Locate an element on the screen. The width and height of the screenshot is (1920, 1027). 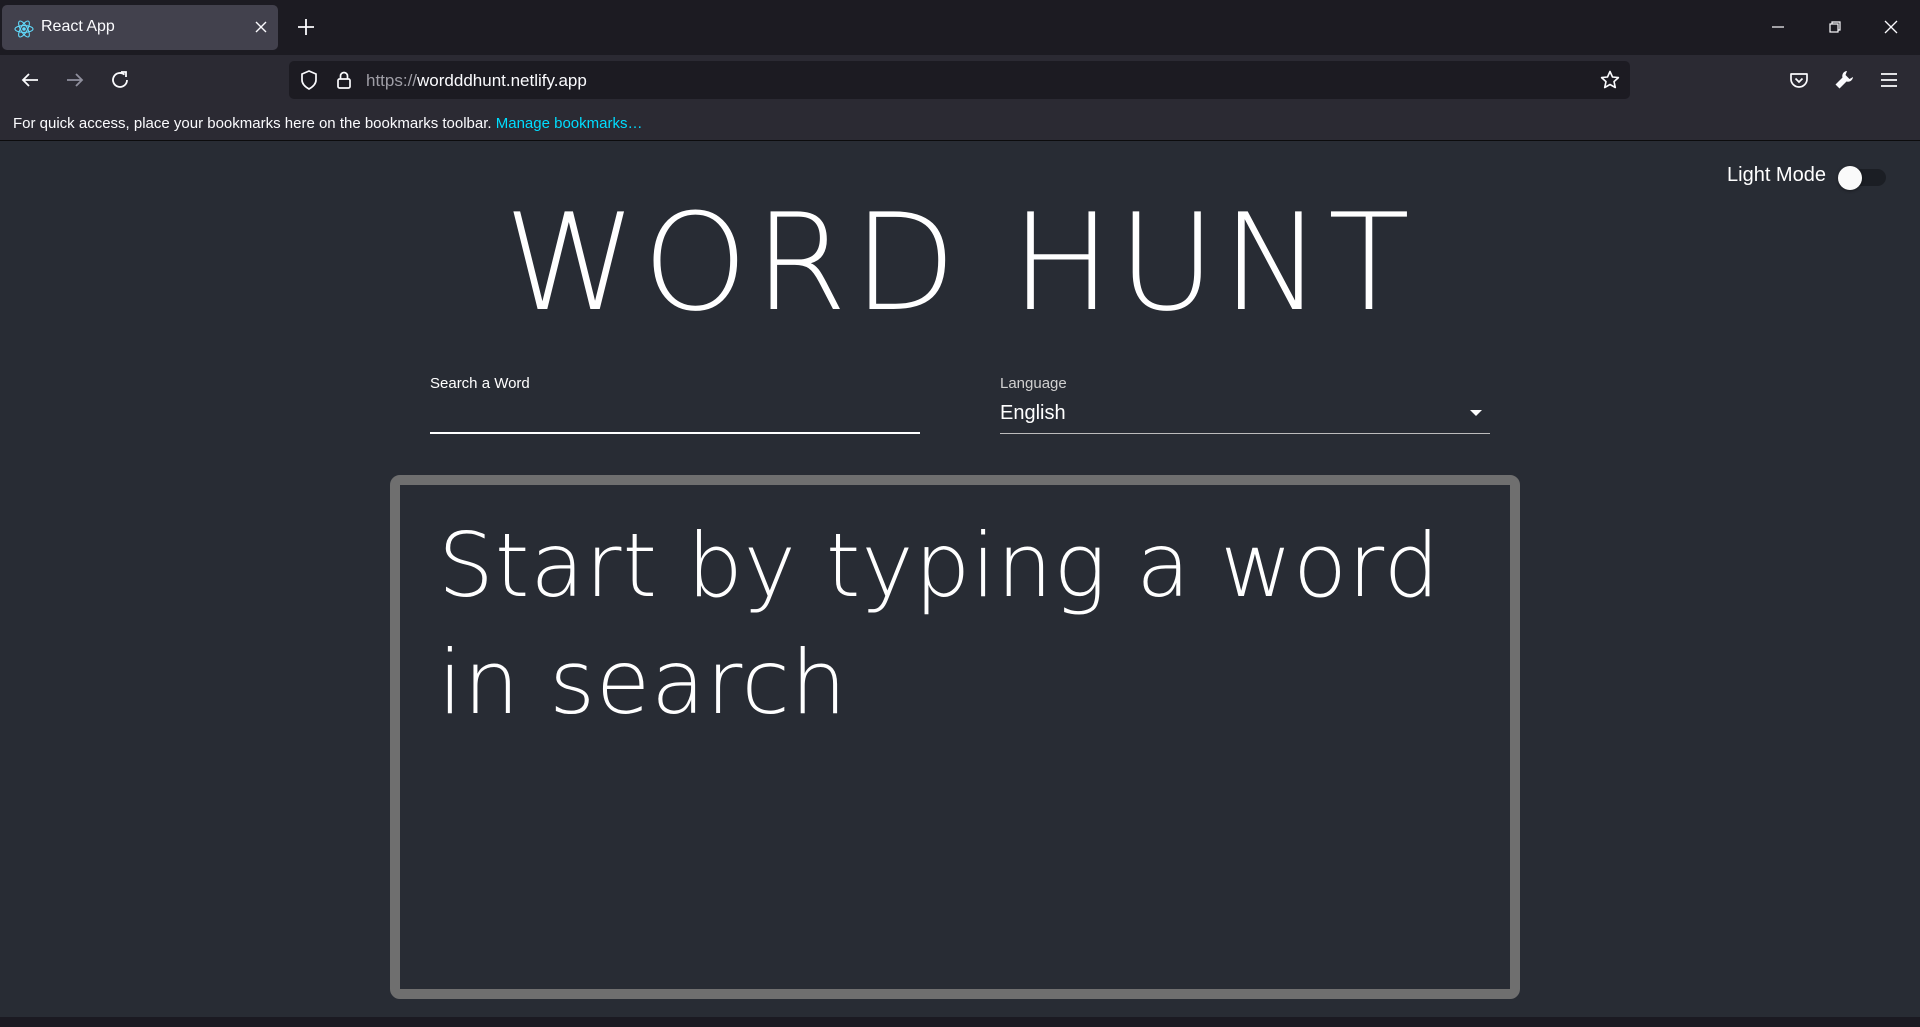
search-label: Search a Word is located at coordinates (480, 383).